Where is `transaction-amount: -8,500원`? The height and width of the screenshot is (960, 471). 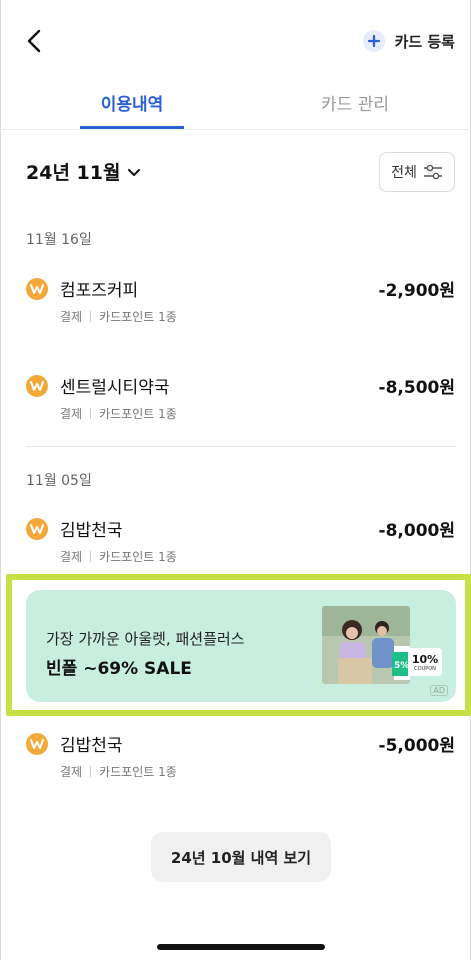
transaction-amount: -8,500원 is located at coordinates (416, 388).